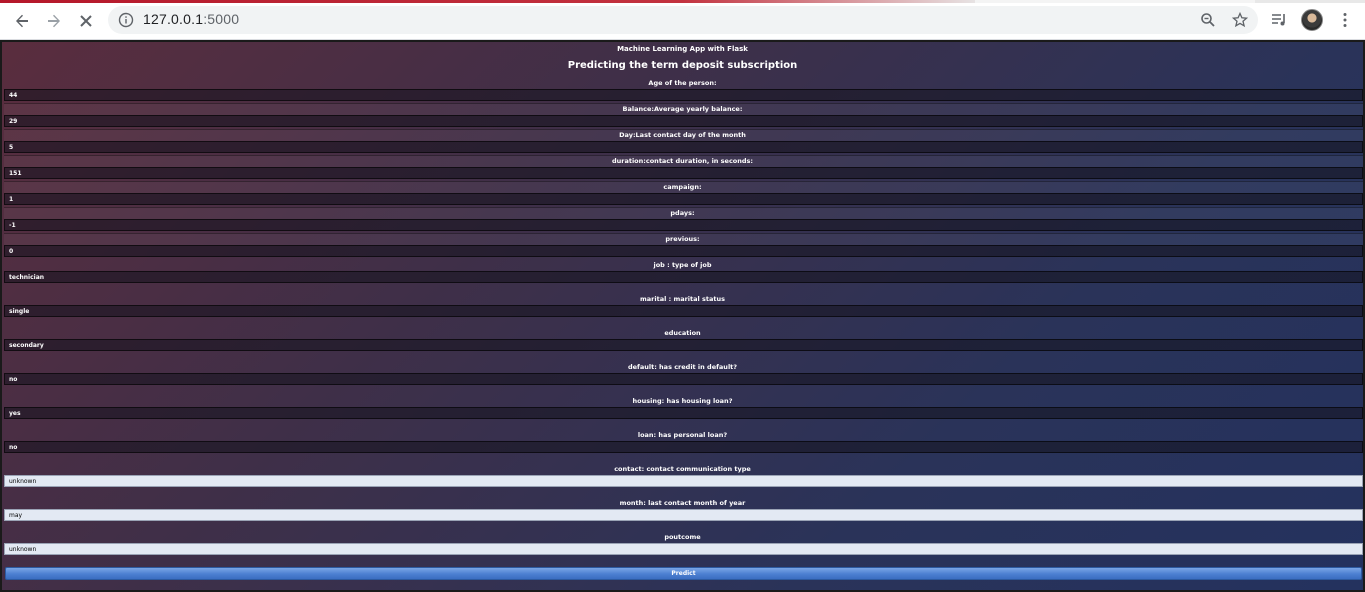  I want to click on forward-arrow-icon, so click(54, 21).